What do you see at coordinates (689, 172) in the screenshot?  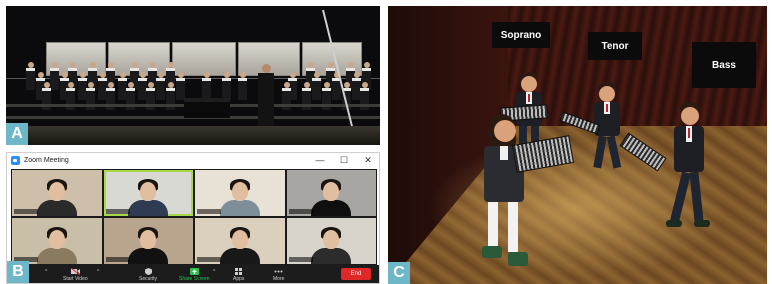 I see `bass-avatar` at bounding box center [689, 172].